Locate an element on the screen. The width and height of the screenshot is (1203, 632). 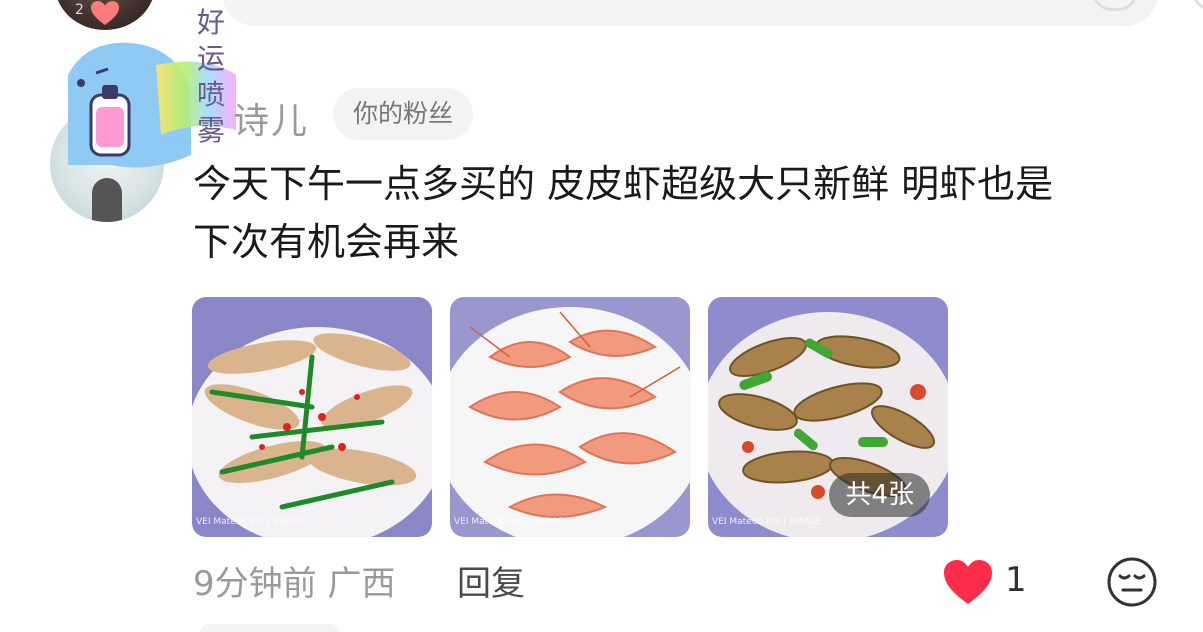
sticker-caption: 好 运 喷 雾 is located at coordinates (211, 77).